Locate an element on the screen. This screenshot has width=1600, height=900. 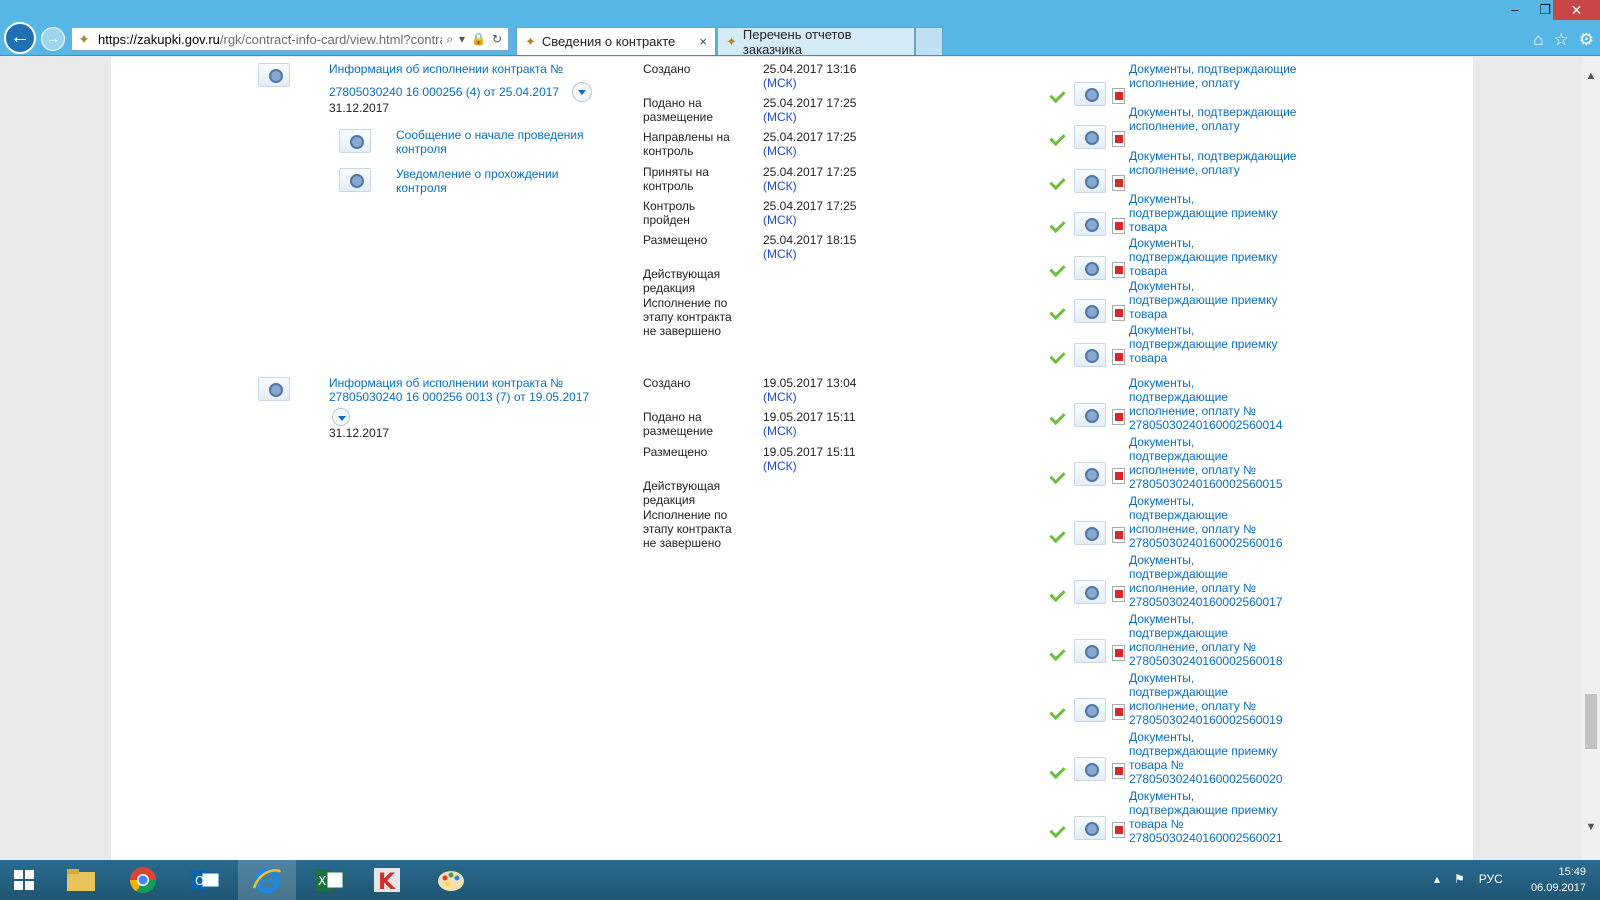
action-center-flag-icon: ⚑ is located at coordinates (1459, 879).